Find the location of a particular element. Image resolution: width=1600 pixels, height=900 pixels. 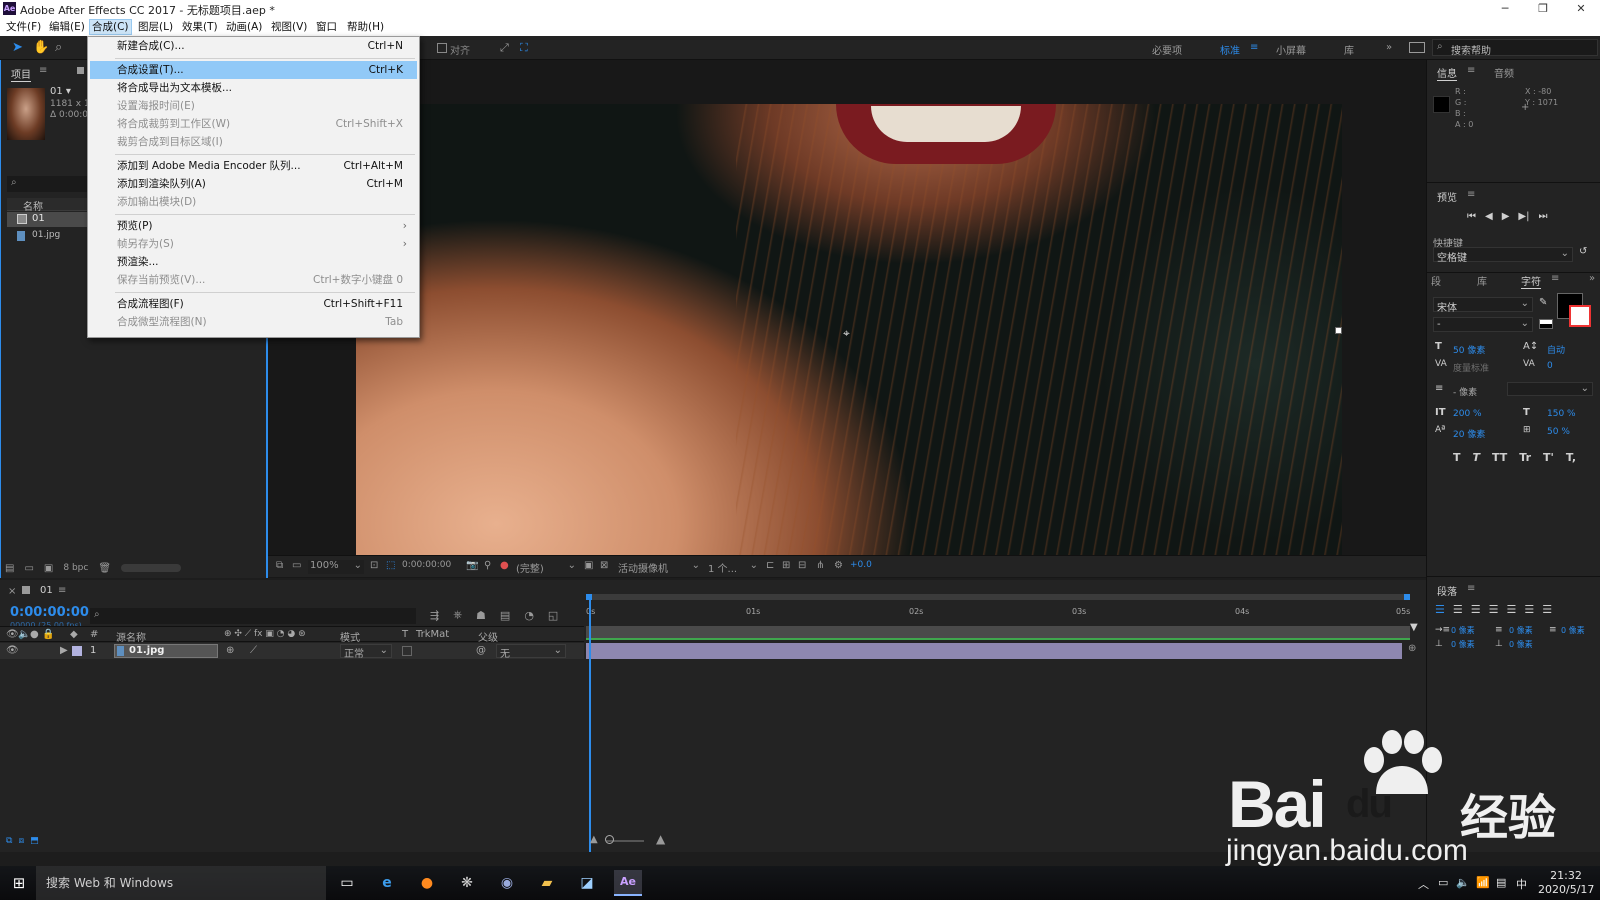

name-column-header: 名称 is located at coordinates (33, 205).